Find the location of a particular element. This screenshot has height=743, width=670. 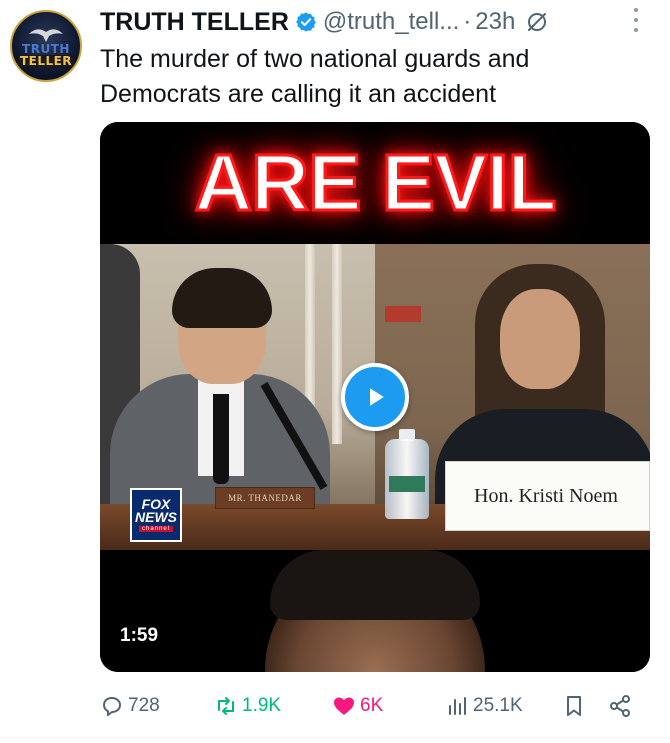

bookmark-button is located at coordinates (576, 706).